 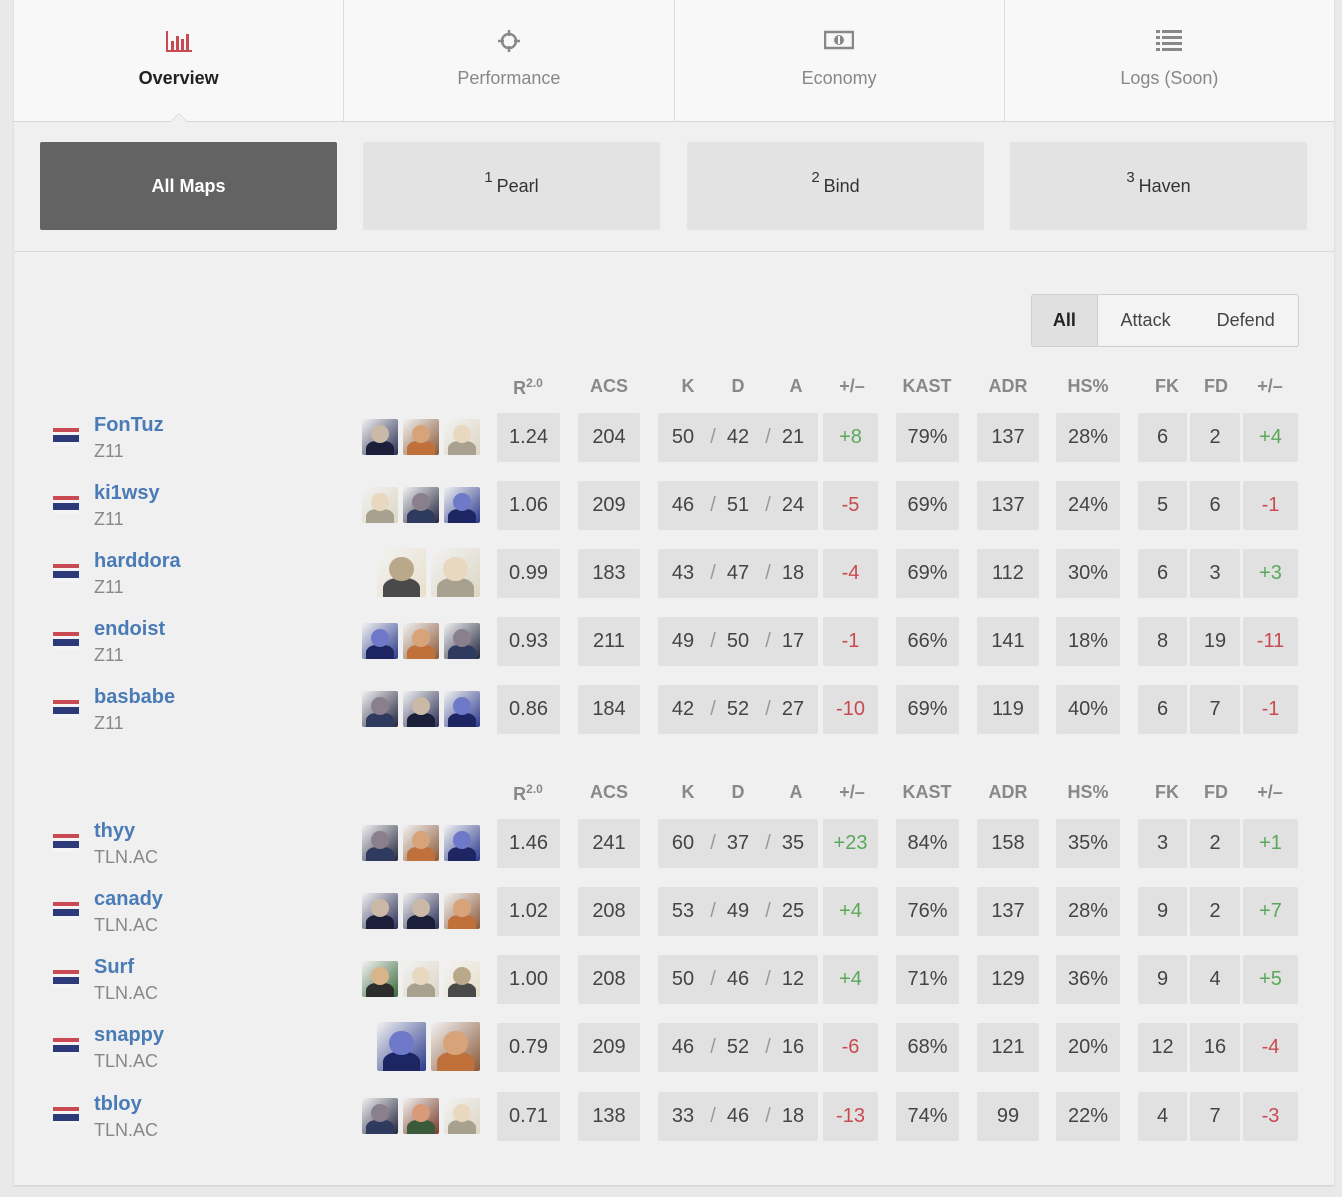 I want to click on map-bind-button: 2 Bind, so click(x=835, y=186).